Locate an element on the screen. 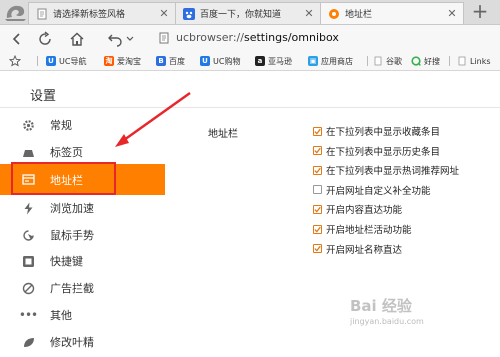 The height and width of the screenshot is (357, 500). watermark-text: Bai 经验 is located at coordinates (381, 306).